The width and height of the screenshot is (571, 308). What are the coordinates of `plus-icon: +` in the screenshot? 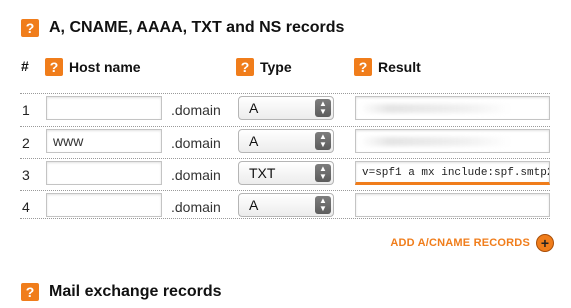 It's located at (545, 243).